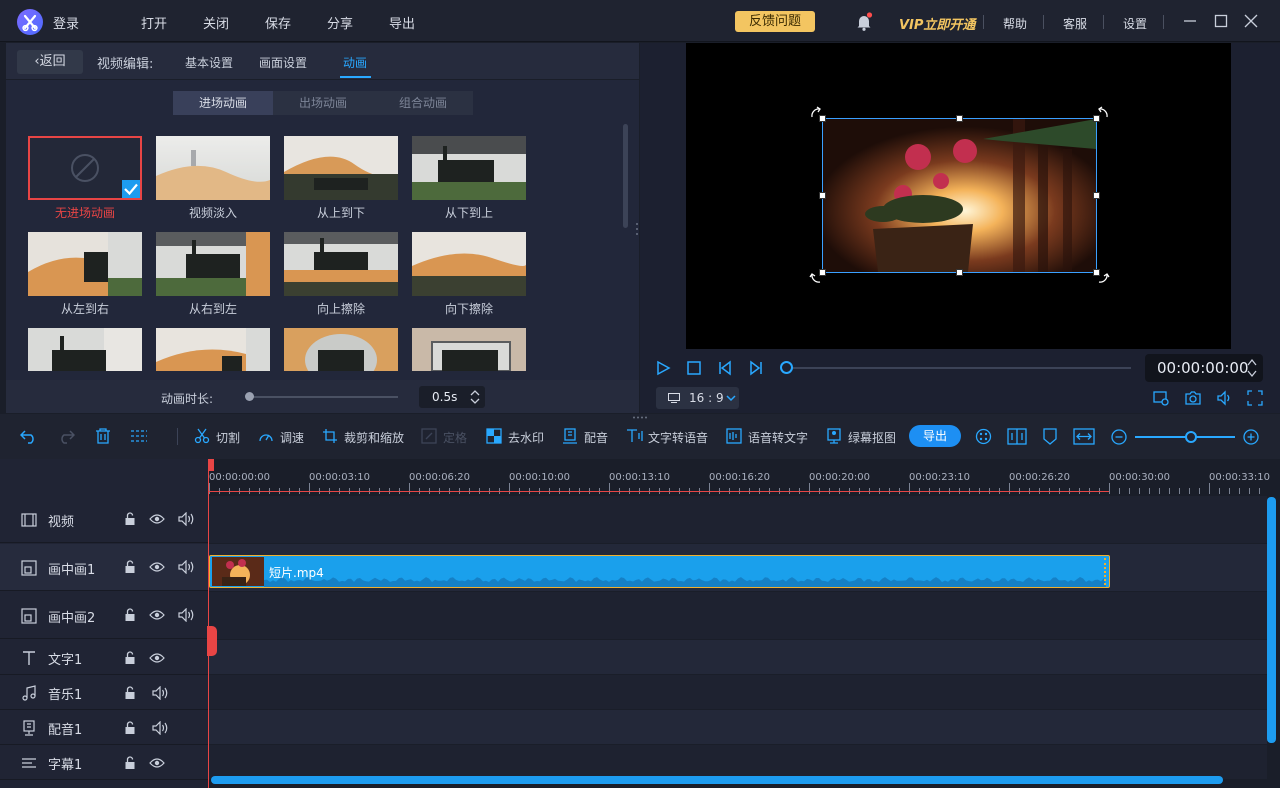 Image resolution: width=1280 pixels, height=788 pixels. What do you see at coordinates (1271, 620) in the screenshot?
I see `timeline-vertical-scrollbar` at bounding box center [1271, 620].